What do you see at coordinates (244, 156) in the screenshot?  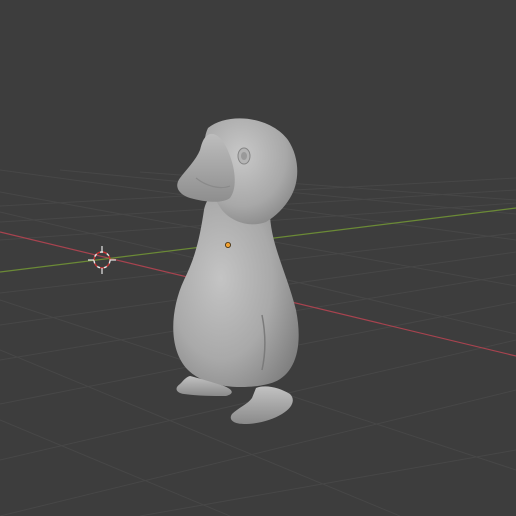 I see `duck-eye-pupil` at bounding box center [244, 156].